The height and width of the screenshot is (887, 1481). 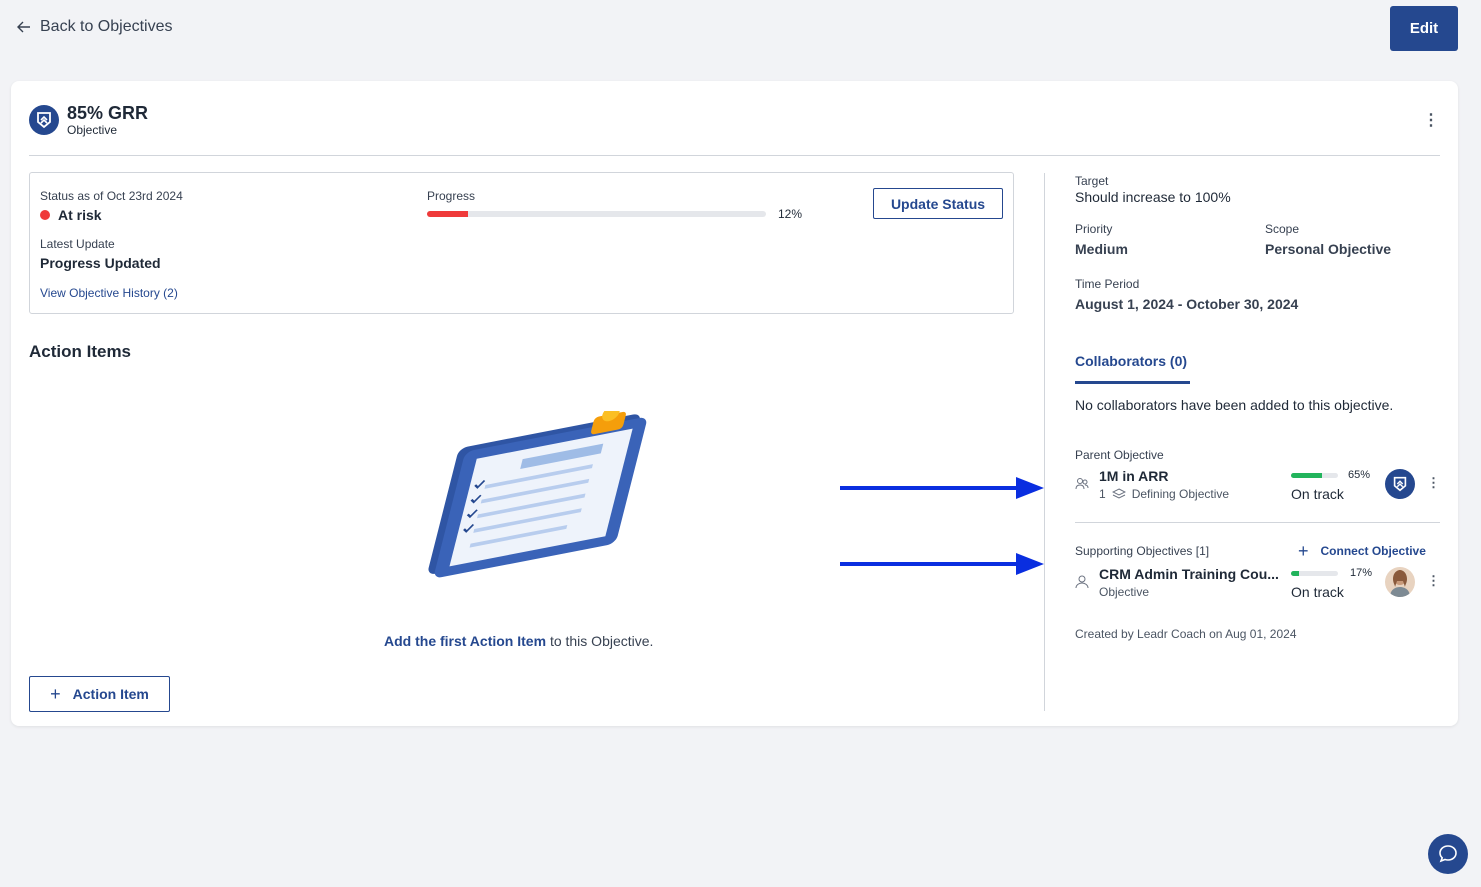 I want to click on objective-badge-icon, so click(x=44, y=120).